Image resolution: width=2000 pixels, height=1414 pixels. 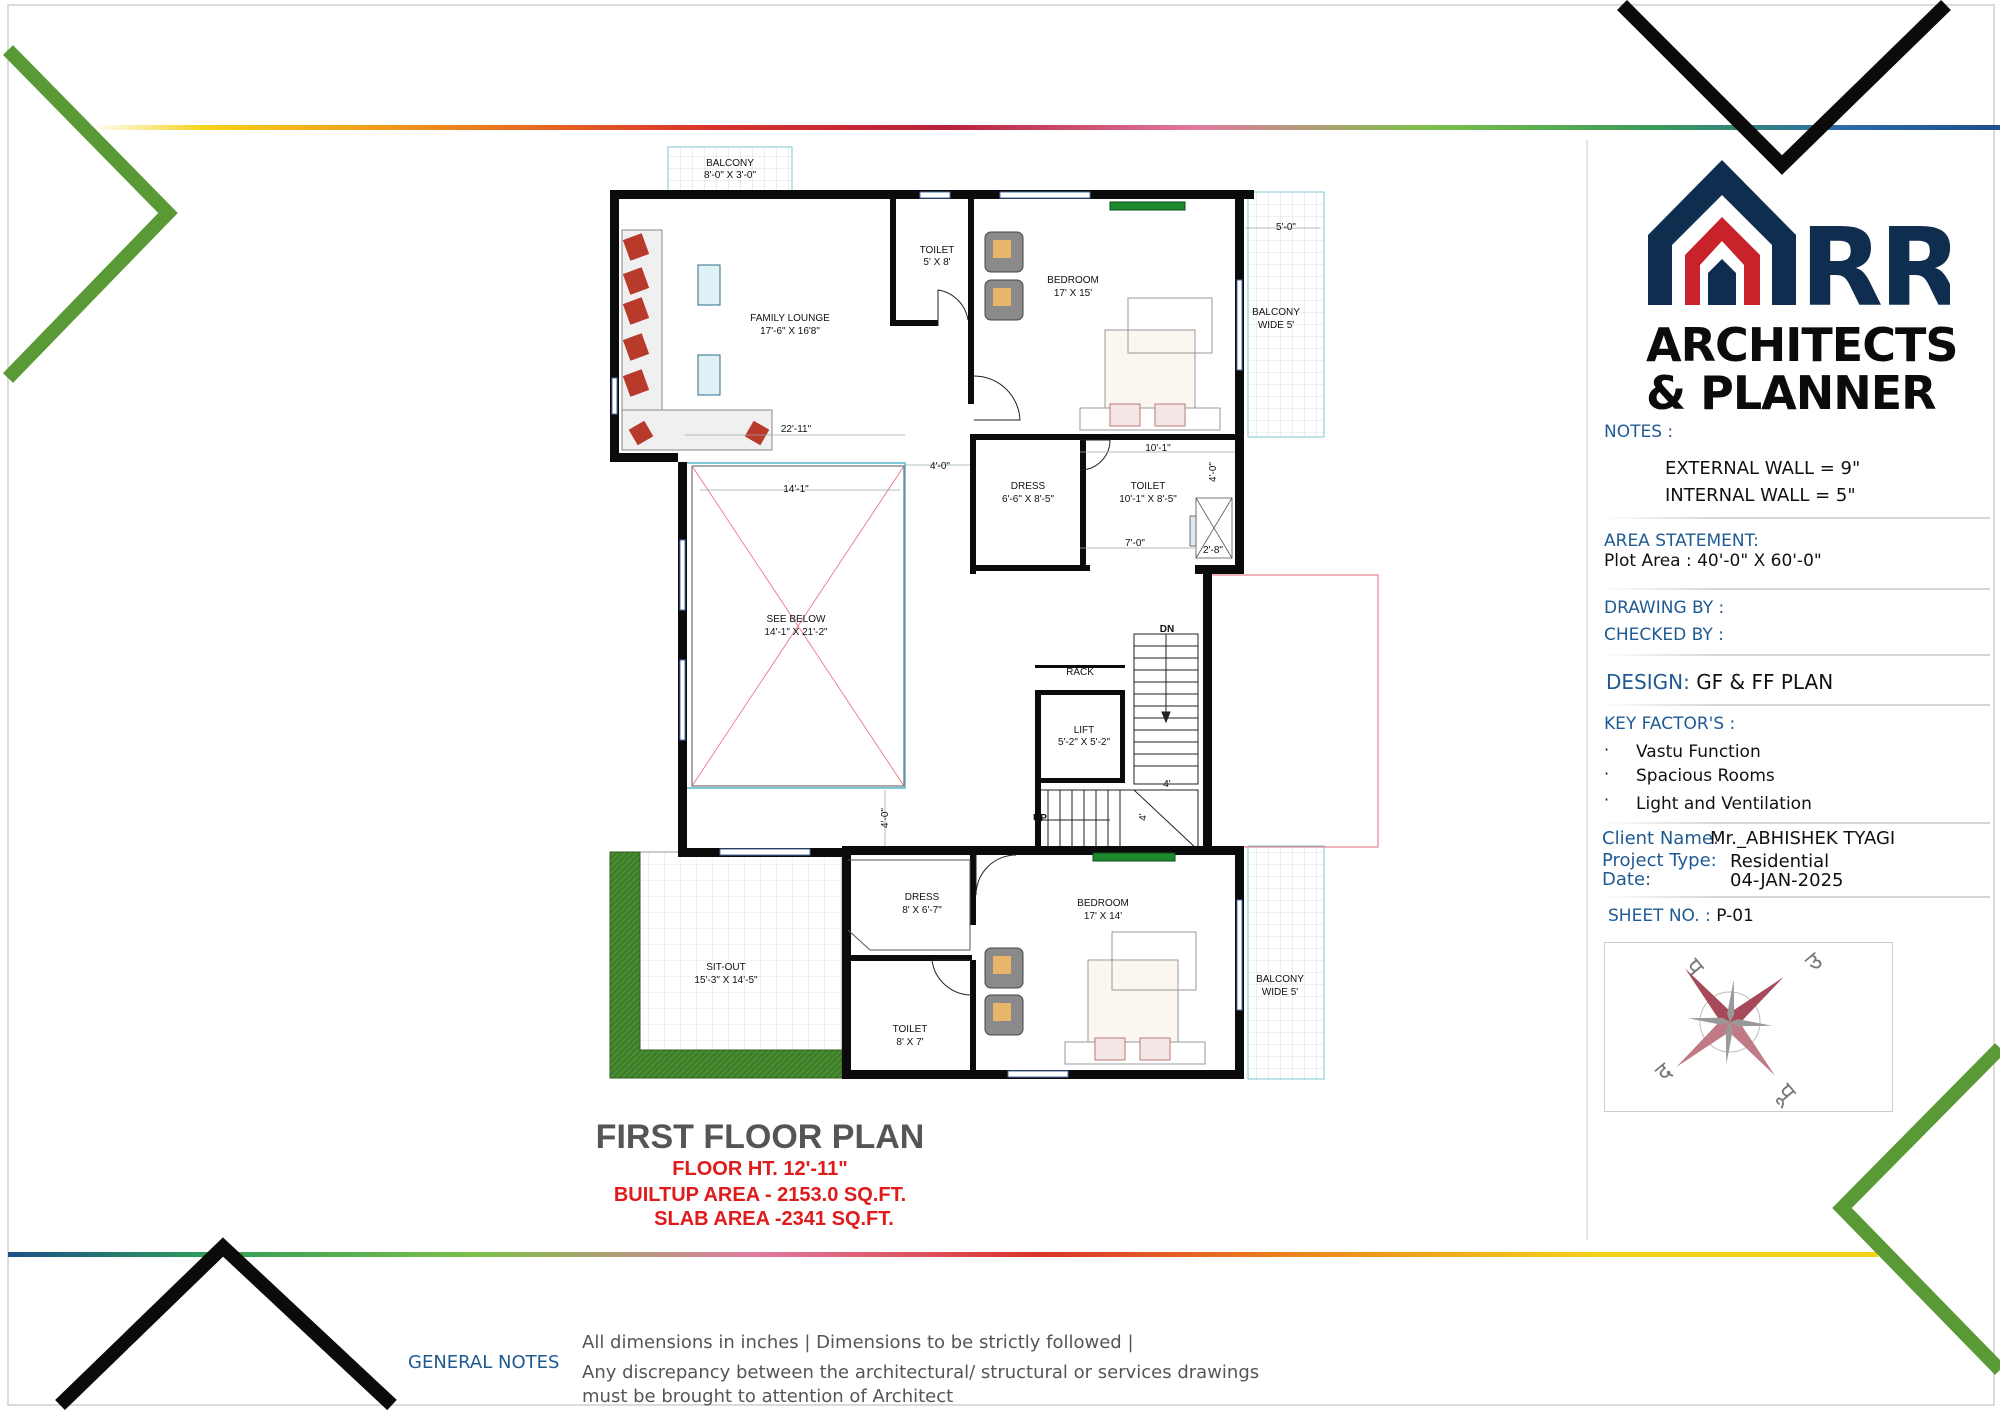 What do you see at coordinates (1280, 979) in the screenshot?
I see `label-balcony-right-bottom: BALCONY` at bounding box center [1280, 979].